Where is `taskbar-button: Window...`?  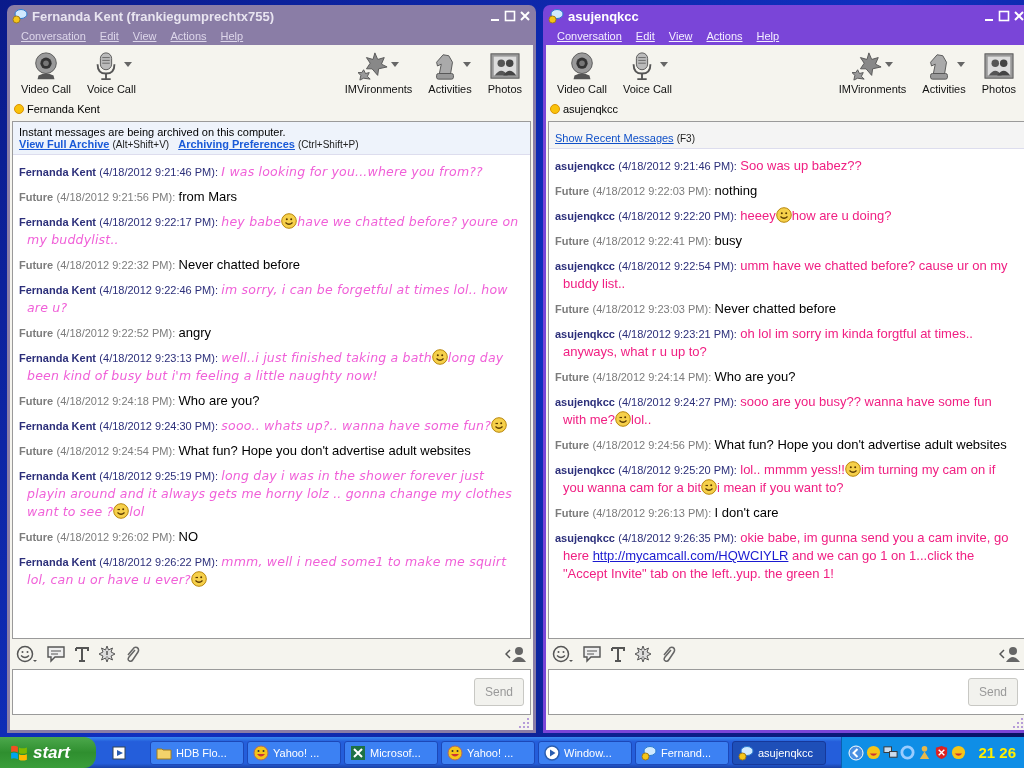 taskbar-button: Window... is located at coordinates (585, 752).